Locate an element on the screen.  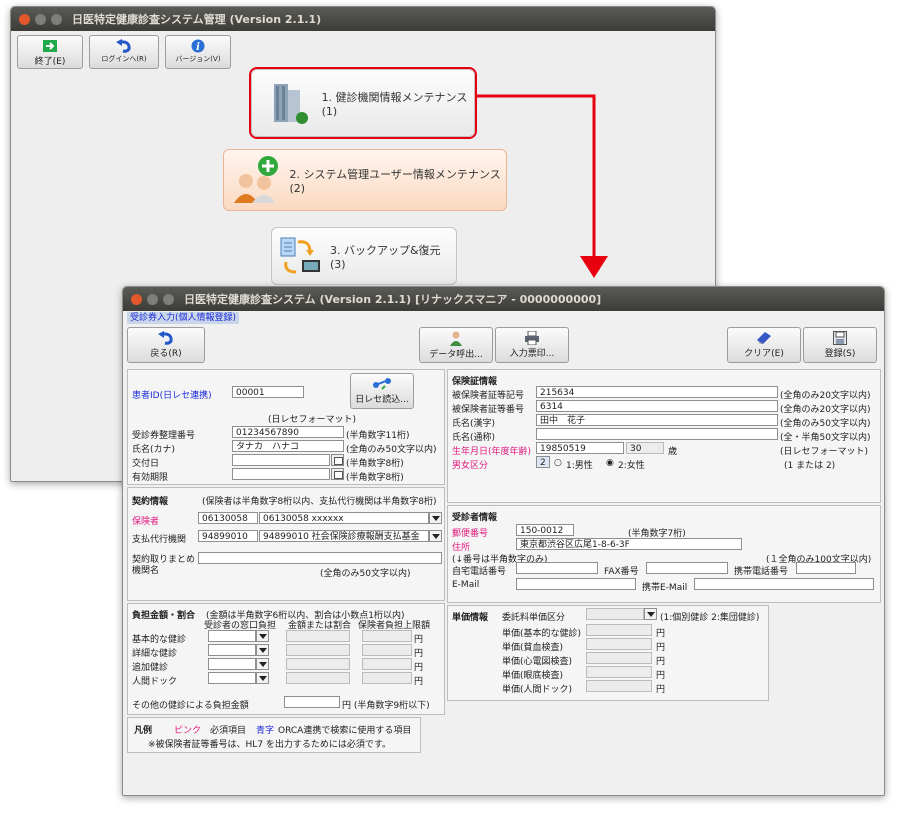
zip-input: 150-0012 is located at coordinates (545, 530).